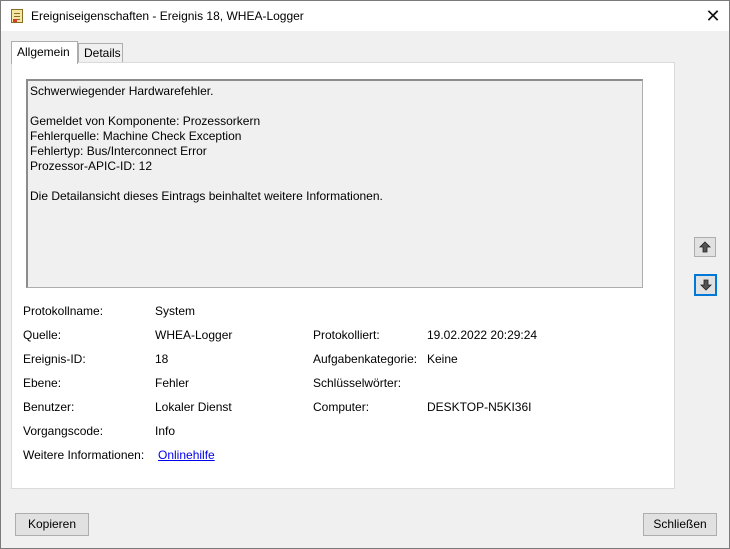 The width and height of the screenshot is (730, 549). What do you see at coordinates (442, 359) in the screenshot?
I see `task-category-value: Keine` at bounding box center [442, 359].